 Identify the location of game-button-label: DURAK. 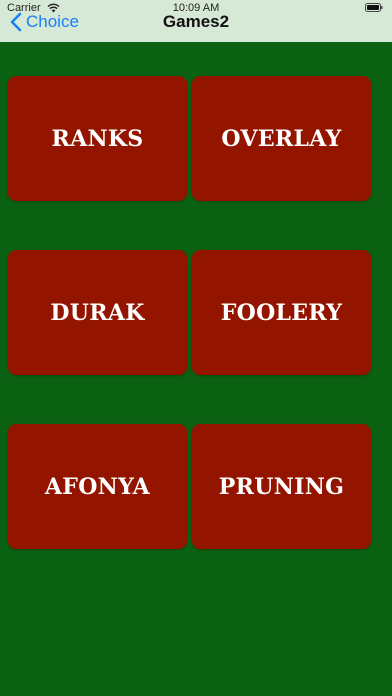
(97, 312).